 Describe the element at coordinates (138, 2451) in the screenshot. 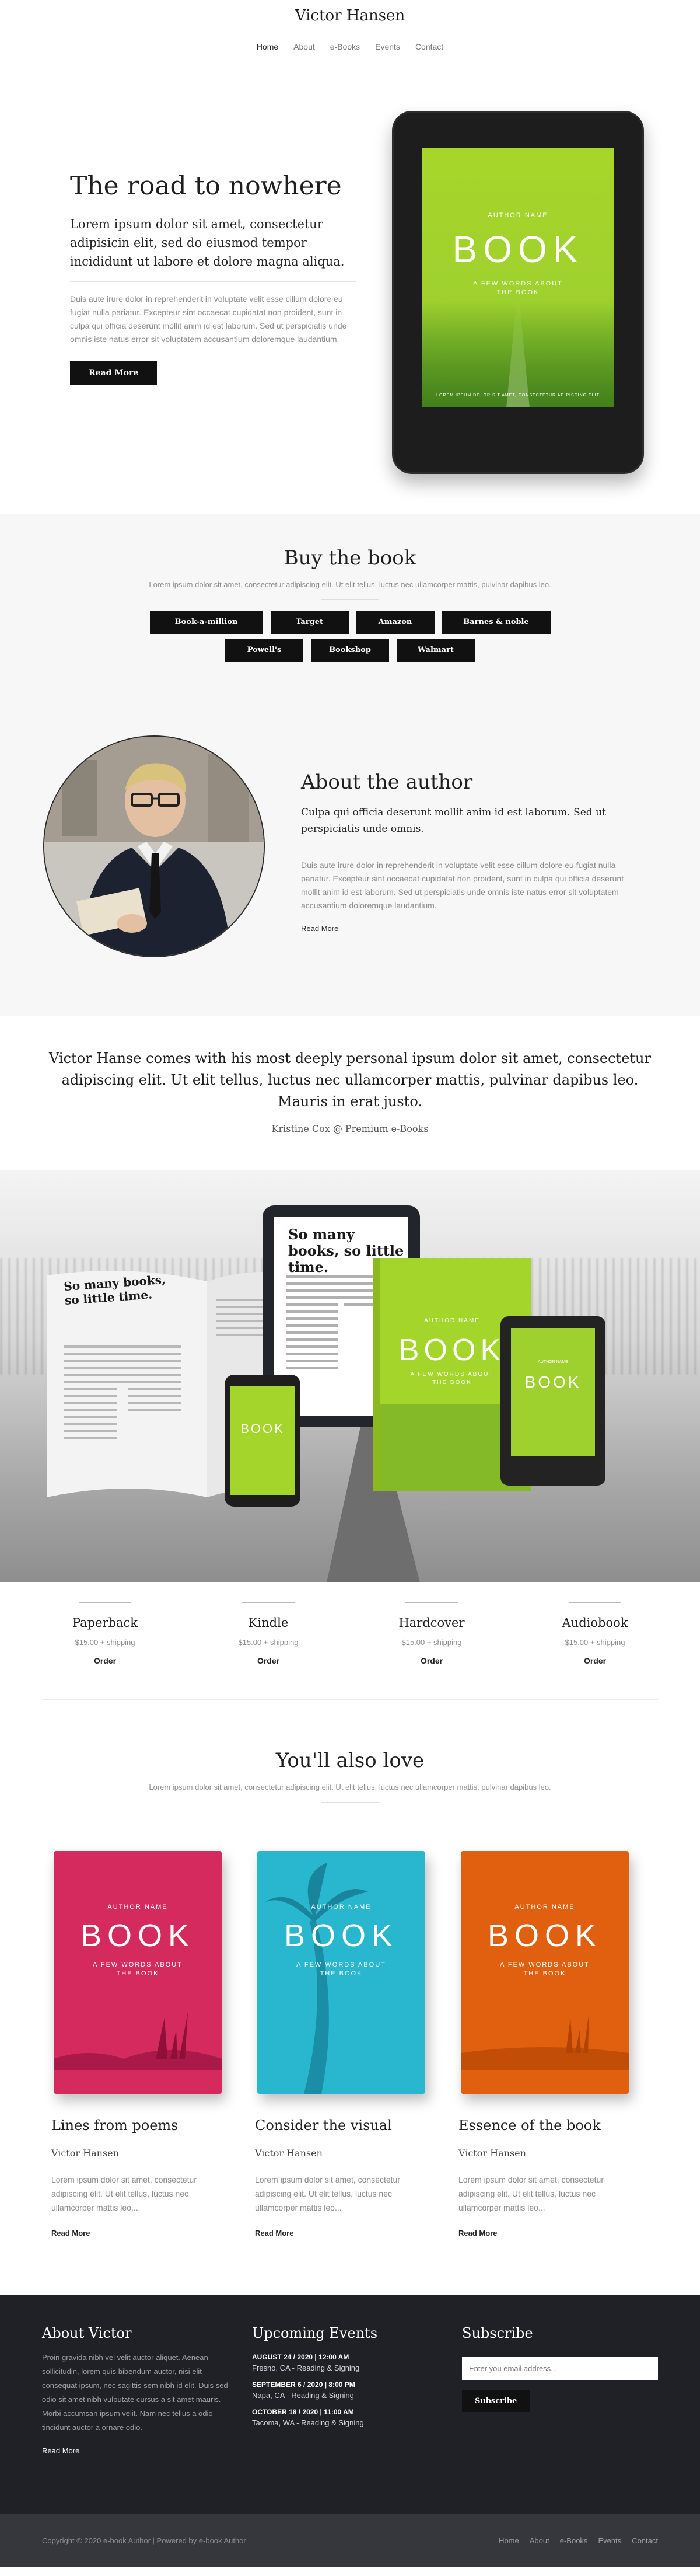

I see `footer-read-more-link: Read More` at that location.